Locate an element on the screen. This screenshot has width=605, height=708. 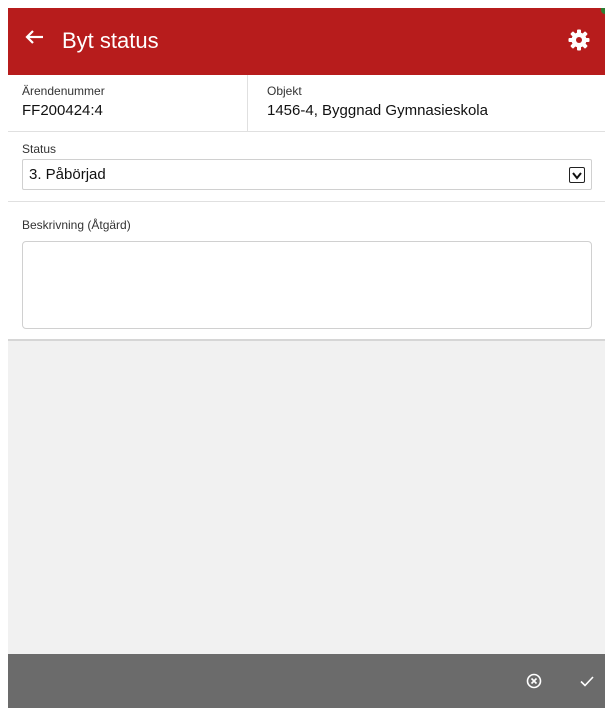
chevron-down-icon is located at coordinates (577, 175).